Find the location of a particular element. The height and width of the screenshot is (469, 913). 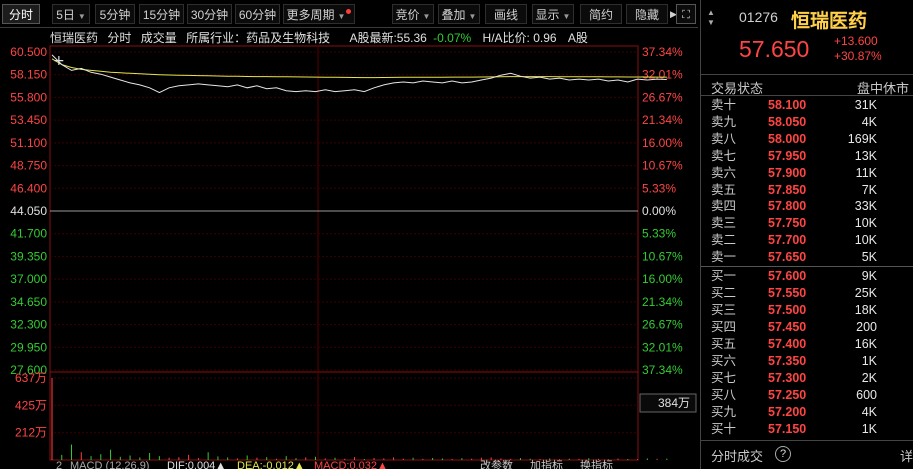

ask-row: 卖五 57.850 7K is located at coordinates (807, 190).